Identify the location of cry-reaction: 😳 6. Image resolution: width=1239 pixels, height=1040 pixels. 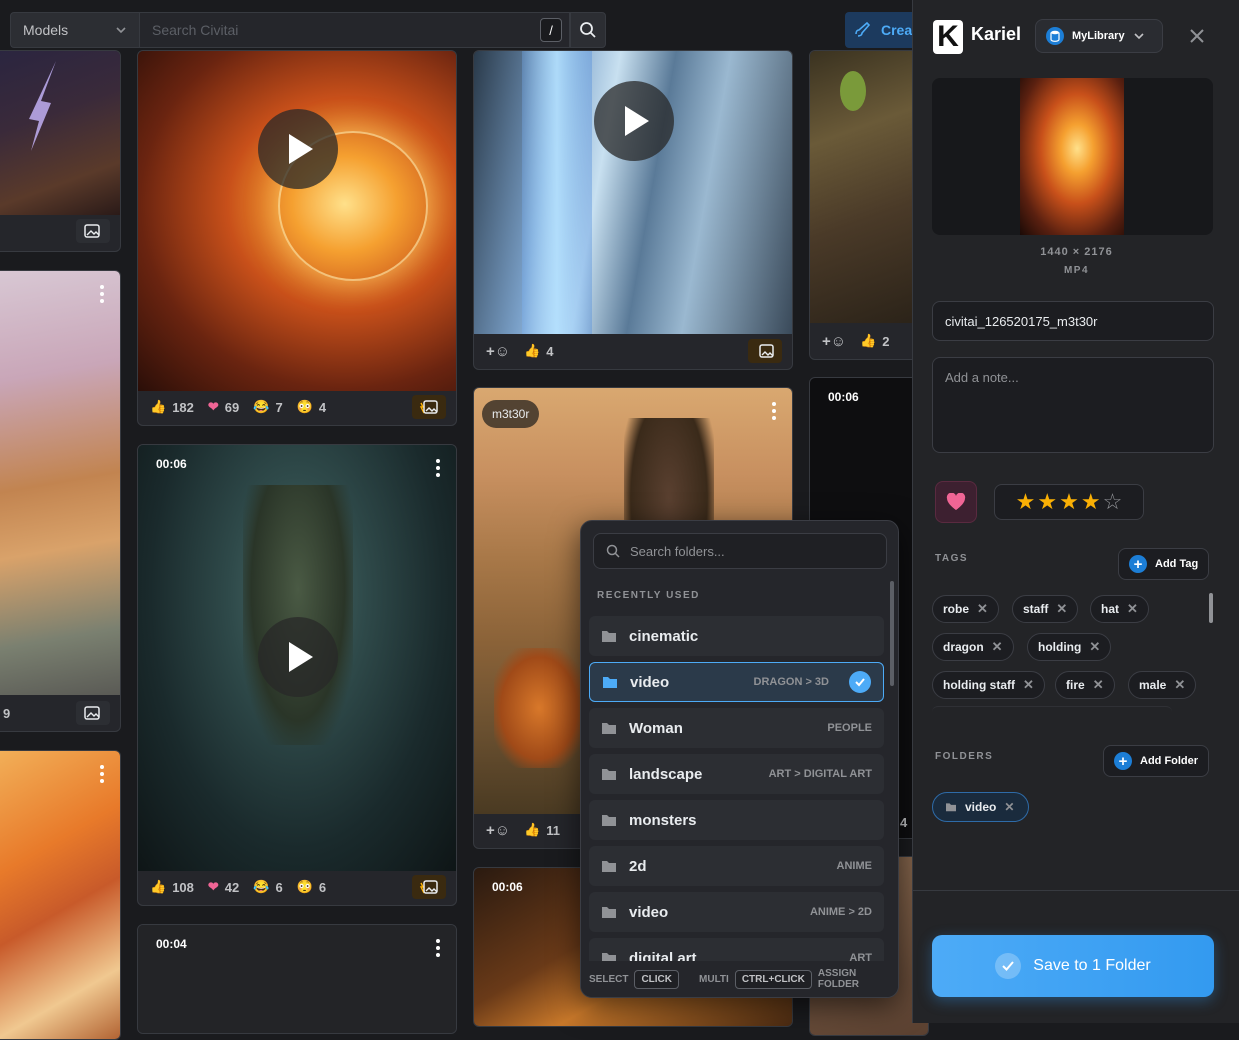
(311, 887).